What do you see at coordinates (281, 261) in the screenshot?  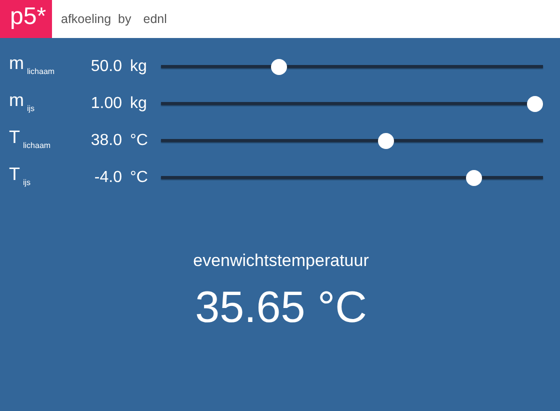 I see `result-label: evenwichtstemperatuur` at bounding box center [281, 261].